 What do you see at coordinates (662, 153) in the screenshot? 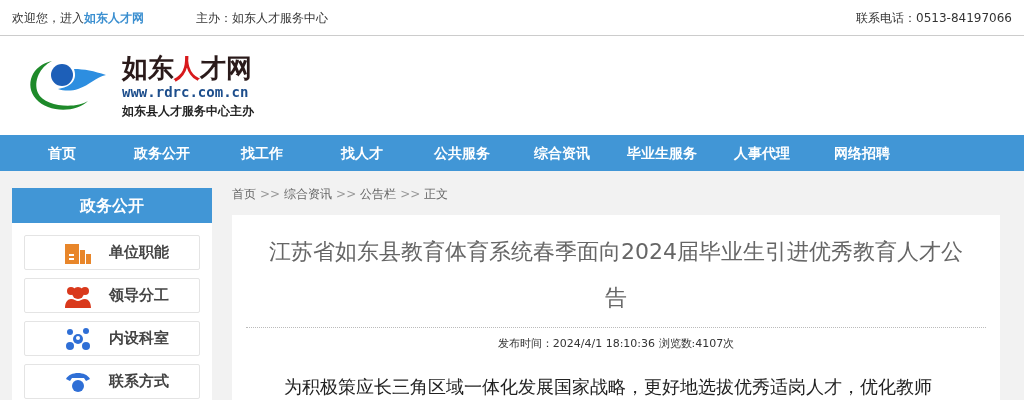
I see `nav-item: 毕业生服务` at bounding box center [662, 153].